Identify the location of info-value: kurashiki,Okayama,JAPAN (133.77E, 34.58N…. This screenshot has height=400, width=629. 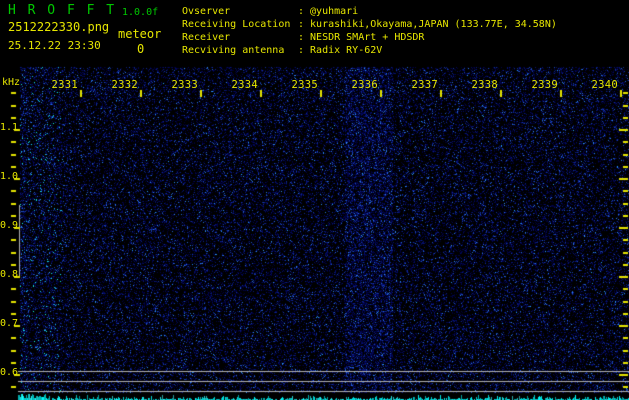
(433, 24).